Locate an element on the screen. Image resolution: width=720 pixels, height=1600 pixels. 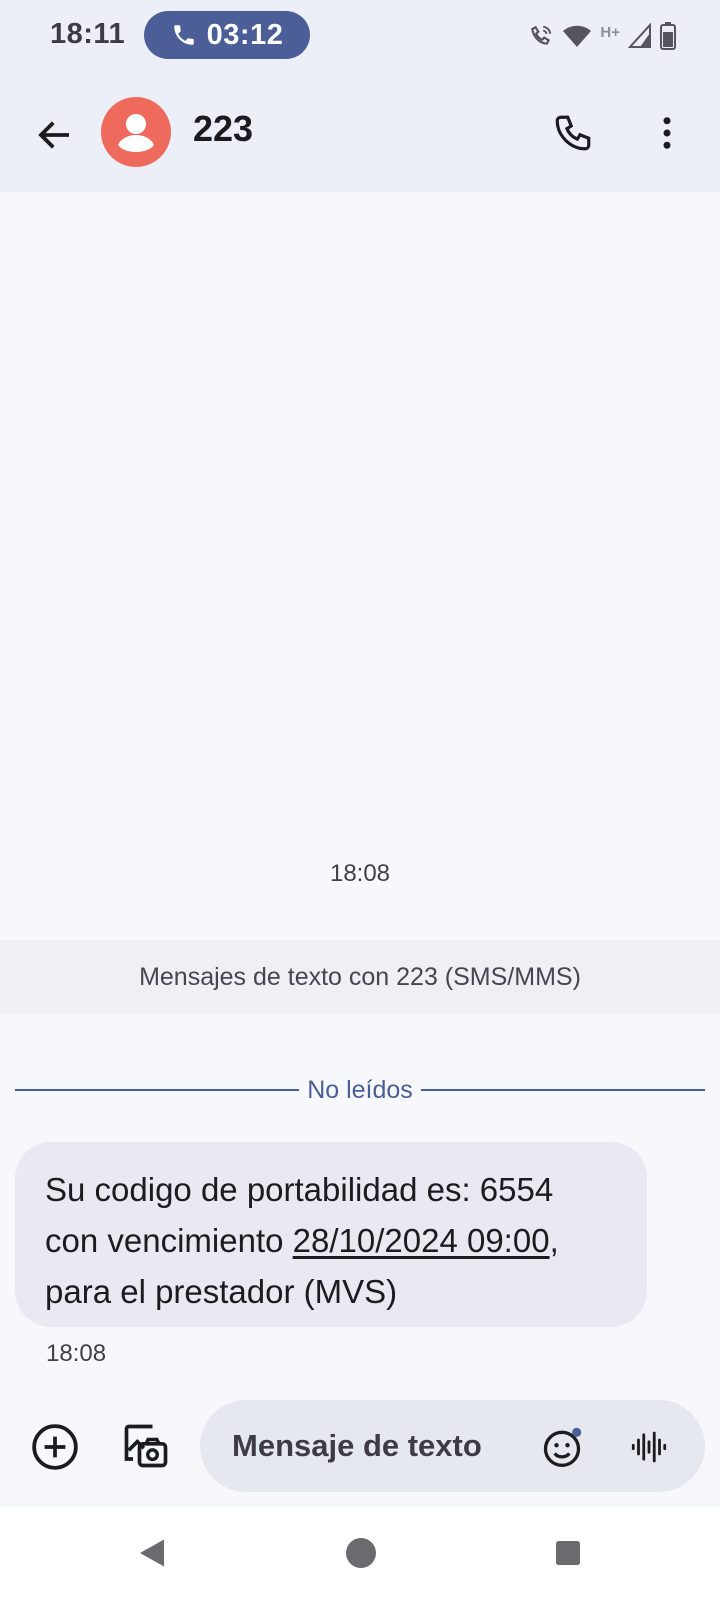
avatar is located at coordinates (136, 132).